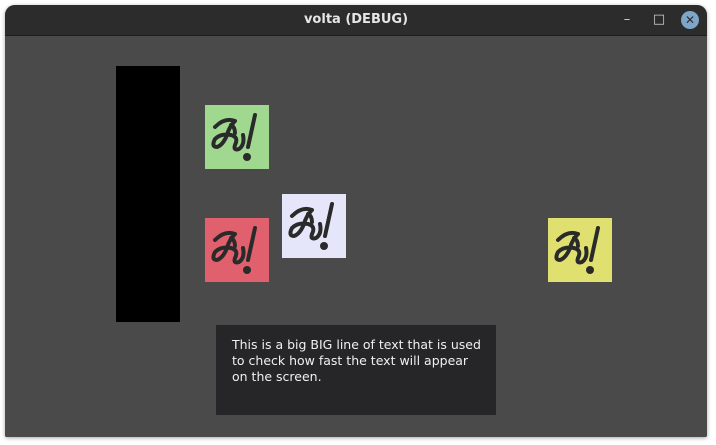 The width and height of the screenshot is (716, 445). Describe the element at coordinates (148, 194) in the screenshot. I see `black-panel` at that location.